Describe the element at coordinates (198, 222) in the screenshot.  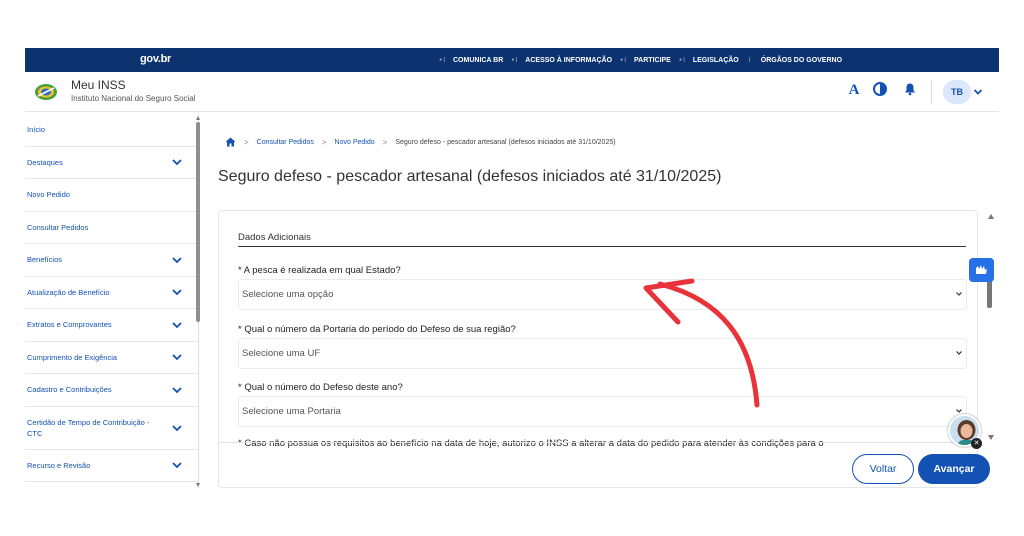
I see `sidebar-scroll-thumb` at that location.